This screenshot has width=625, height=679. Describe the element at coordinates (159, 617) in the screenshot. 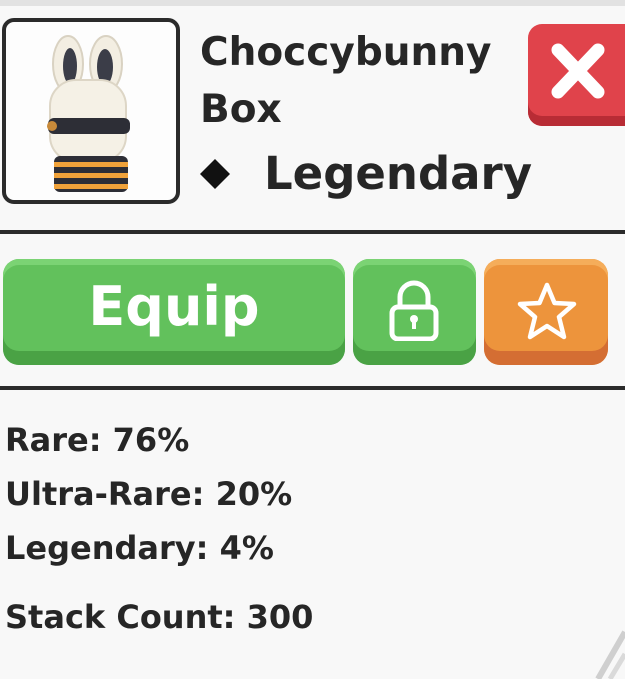

I see `stack-count: Stack Count: 300` at that location.